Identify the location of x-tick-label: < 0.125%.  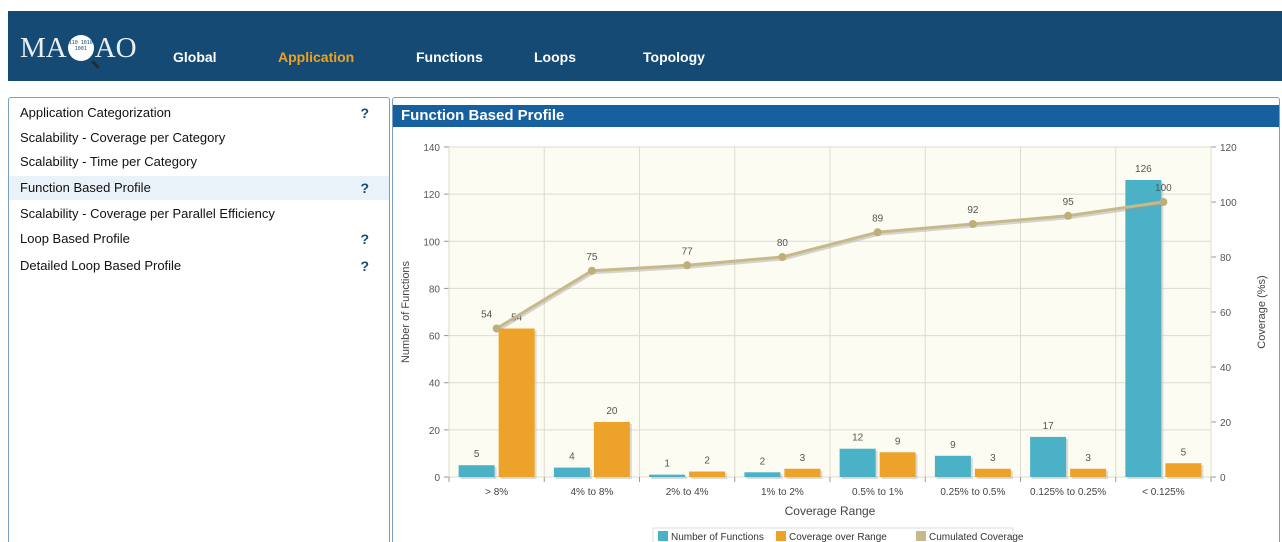
(1163, 492).